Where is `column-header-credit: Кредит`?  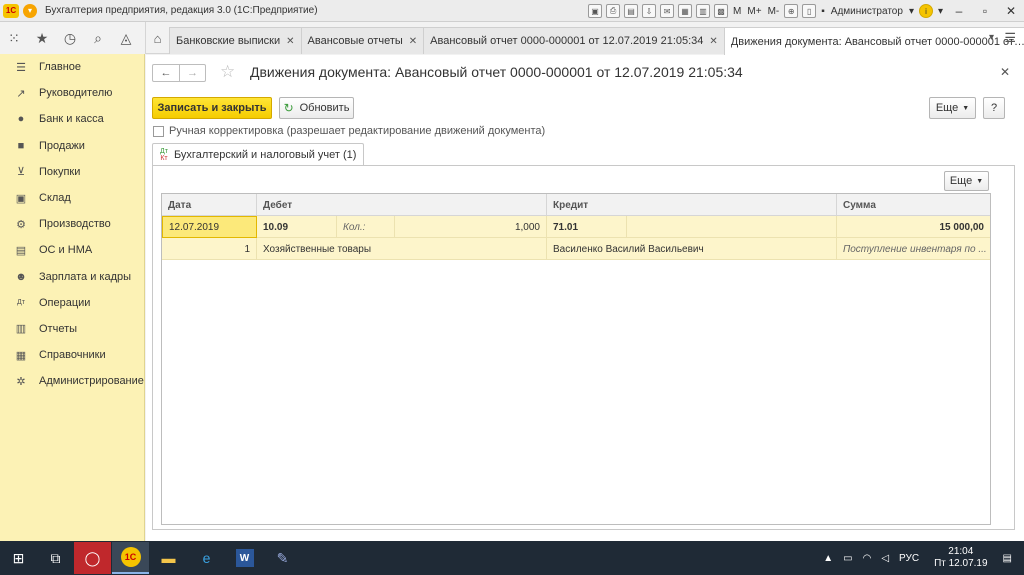
column-header-credit: Кредит is located at coordinates (692, 205).